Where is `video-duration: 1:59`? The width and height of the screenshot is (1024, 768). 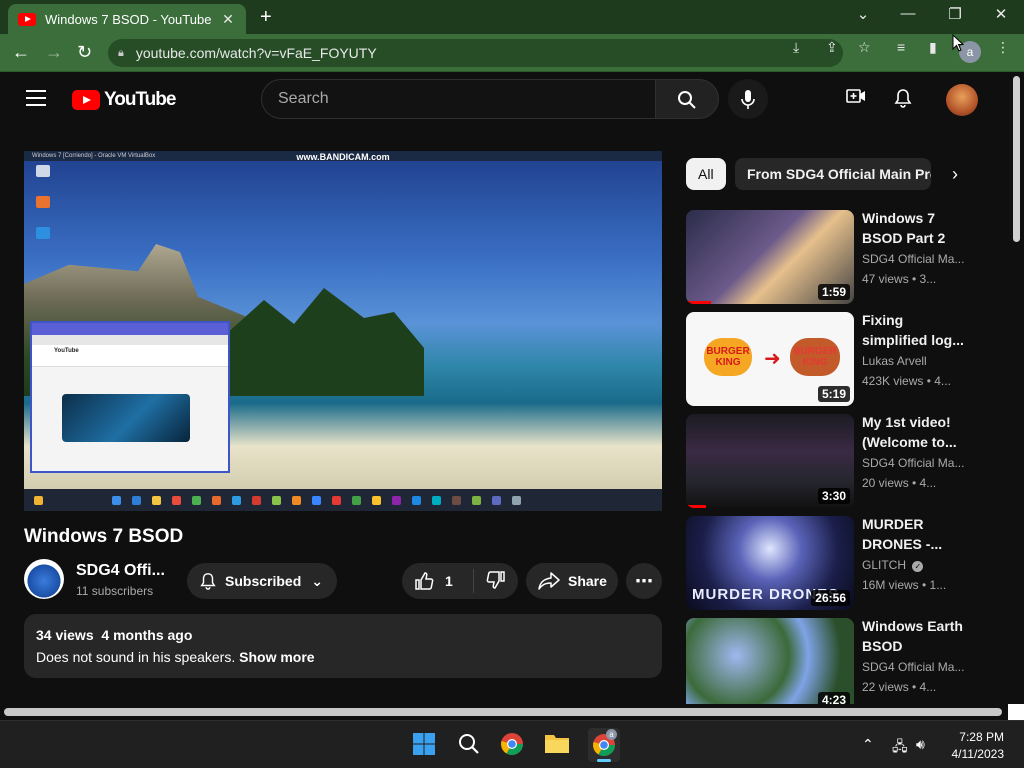
video-duration: 1:59 is located at coordinates (833, 292).